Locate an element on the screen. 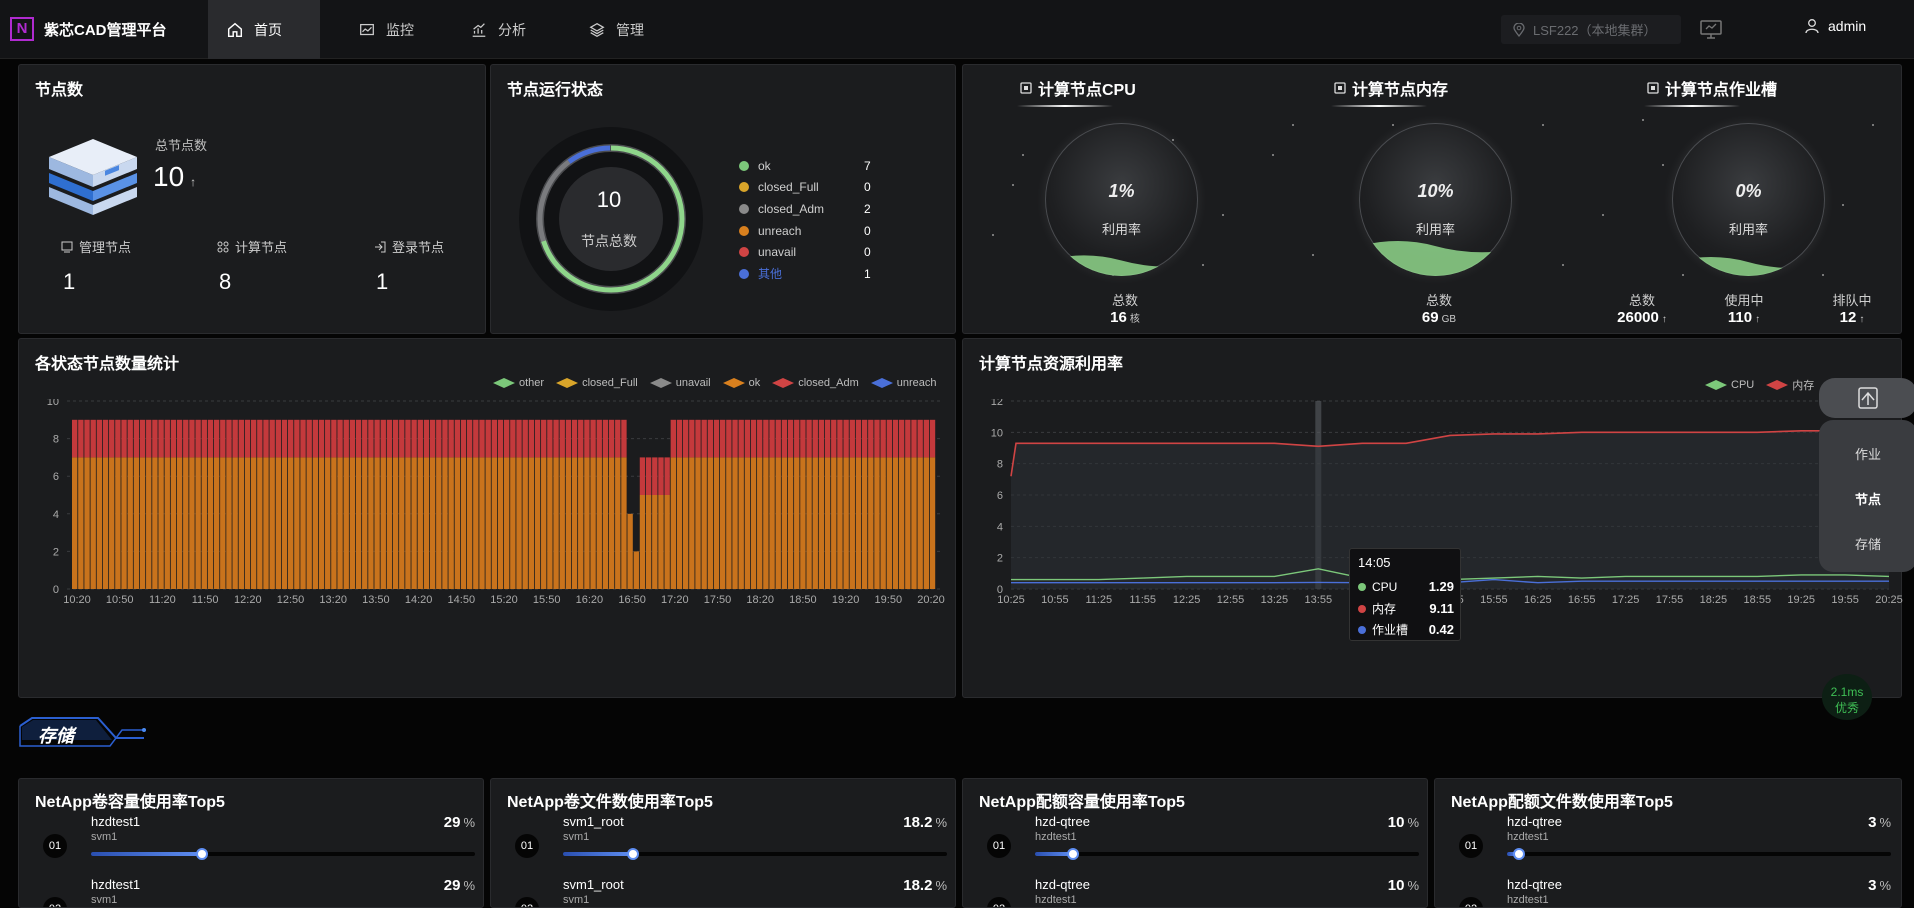  x-tick-label: 10:55 is located at coordinates (1055, 600).